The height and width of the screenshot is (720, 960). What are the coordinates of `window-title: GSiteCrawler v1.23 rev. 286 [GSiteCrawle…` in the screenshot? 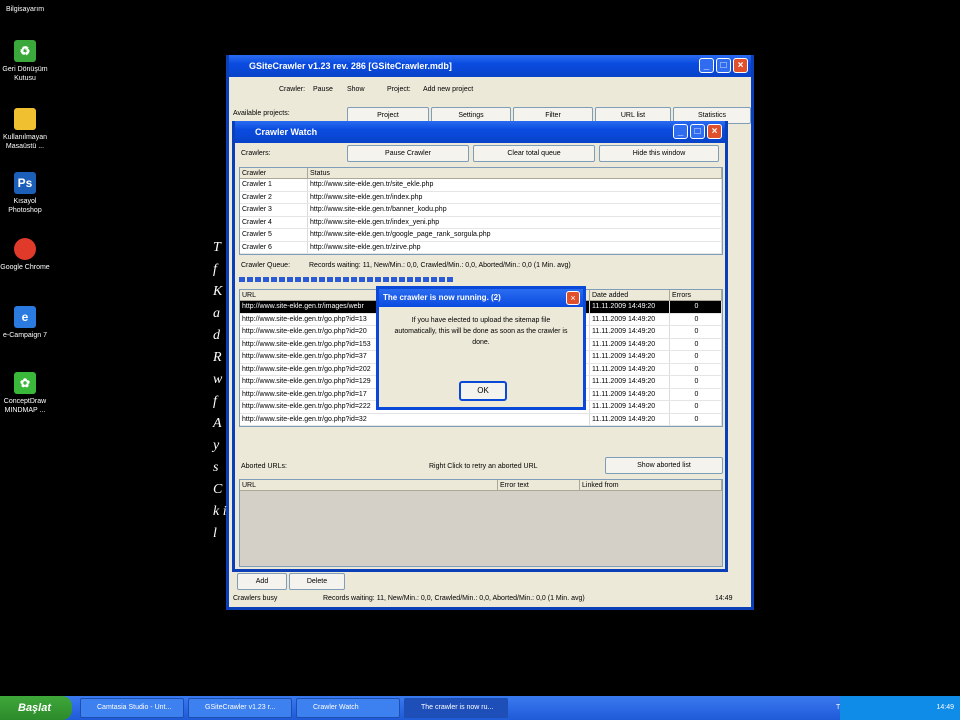 It's located at (350, 66).